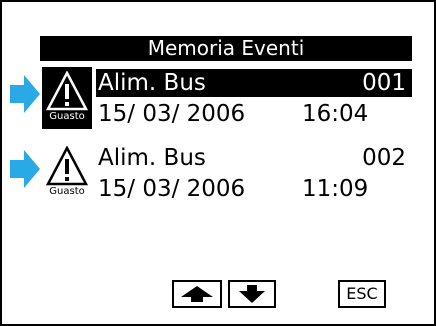 The width and height of the screenshot is (436, 326). I want to click on up-arrow-icon, so click(197, 294).